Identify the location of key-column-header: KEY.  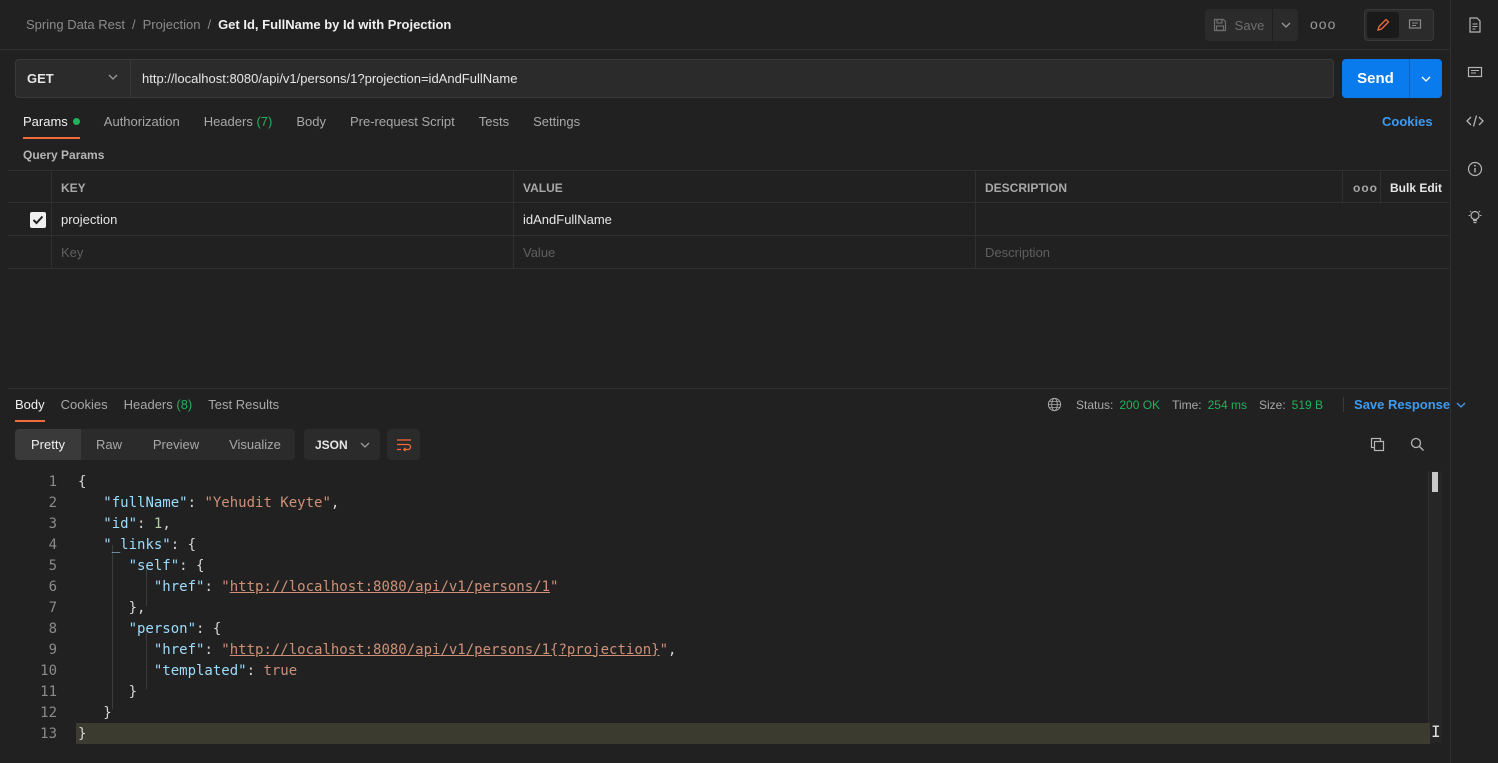
(282, 187).